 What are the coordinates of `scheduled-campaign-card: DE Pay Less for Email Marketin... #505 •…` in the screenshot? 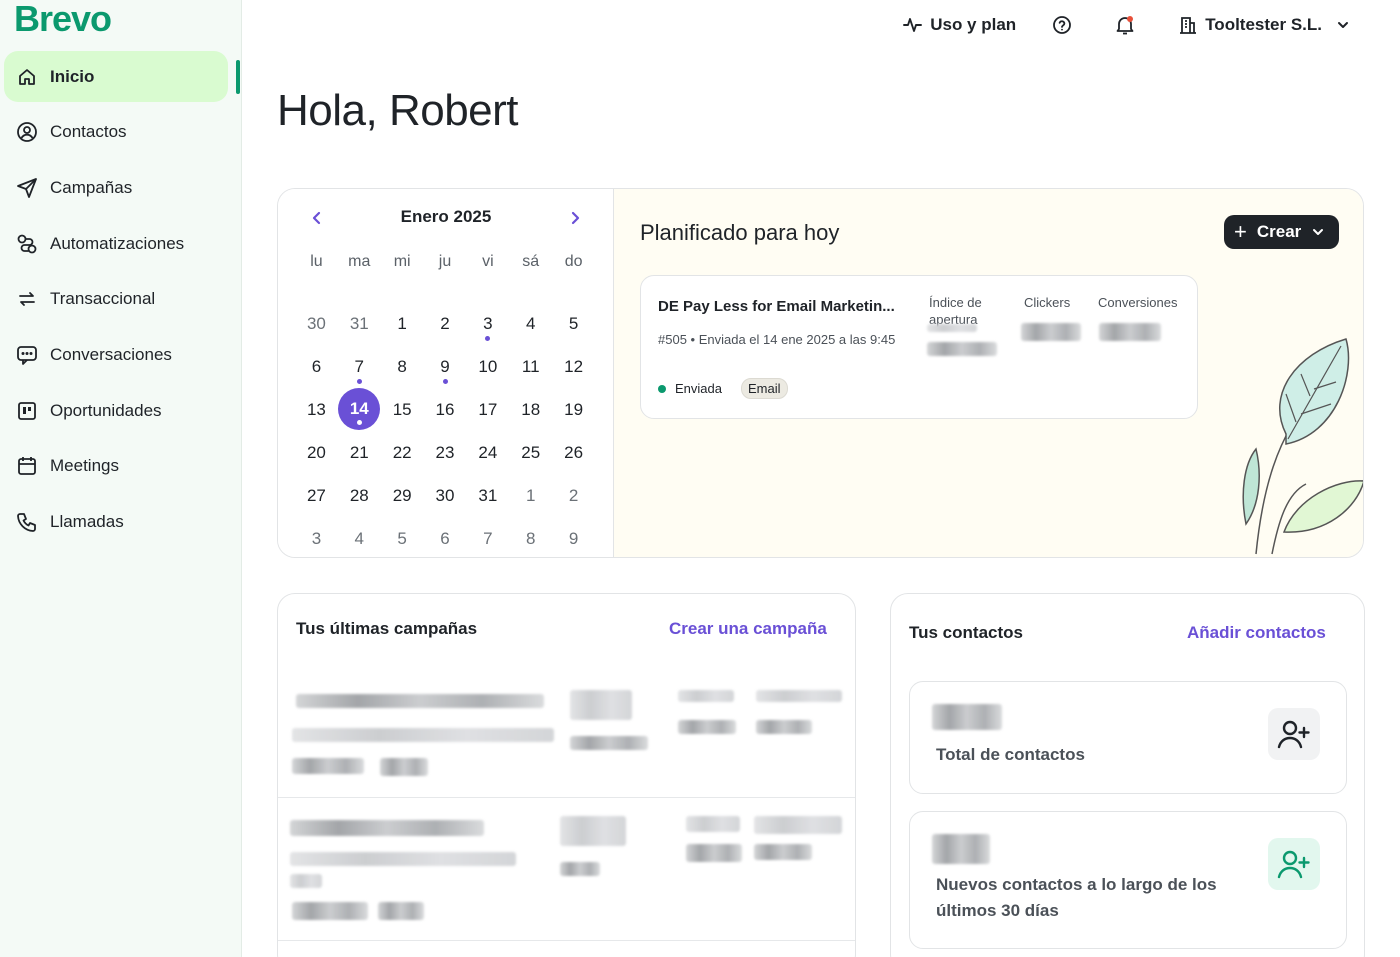 It's located at (919, 347).